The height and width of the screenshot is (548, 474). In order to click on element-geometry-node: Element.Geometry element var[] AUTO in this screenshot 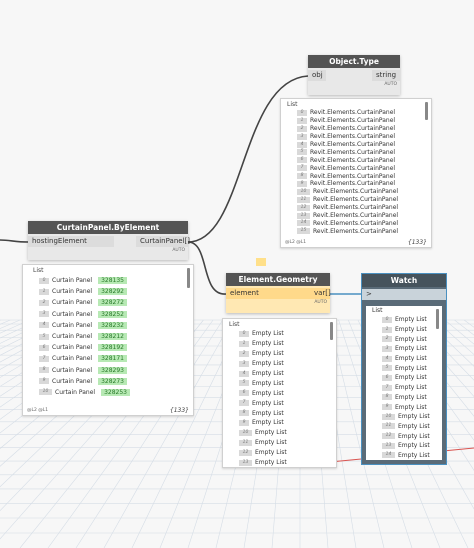, I will do `click(278, 293)`.